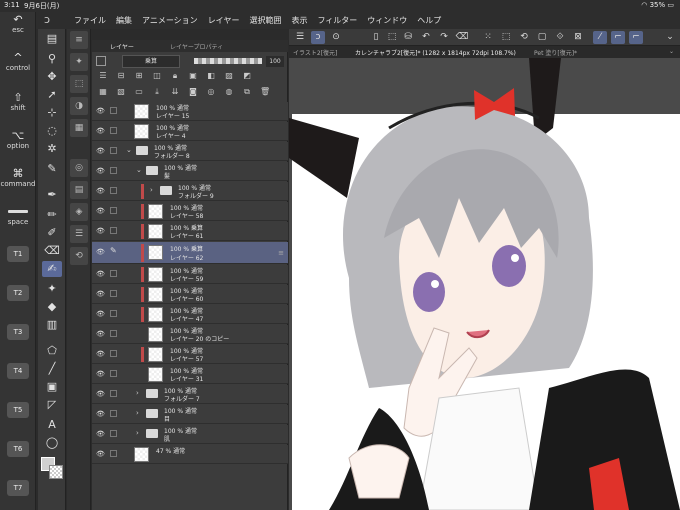  I want to click on folder-row: 👁︎ ⌄ 100 % 通常 フォルダー 8, so click(190, 151).